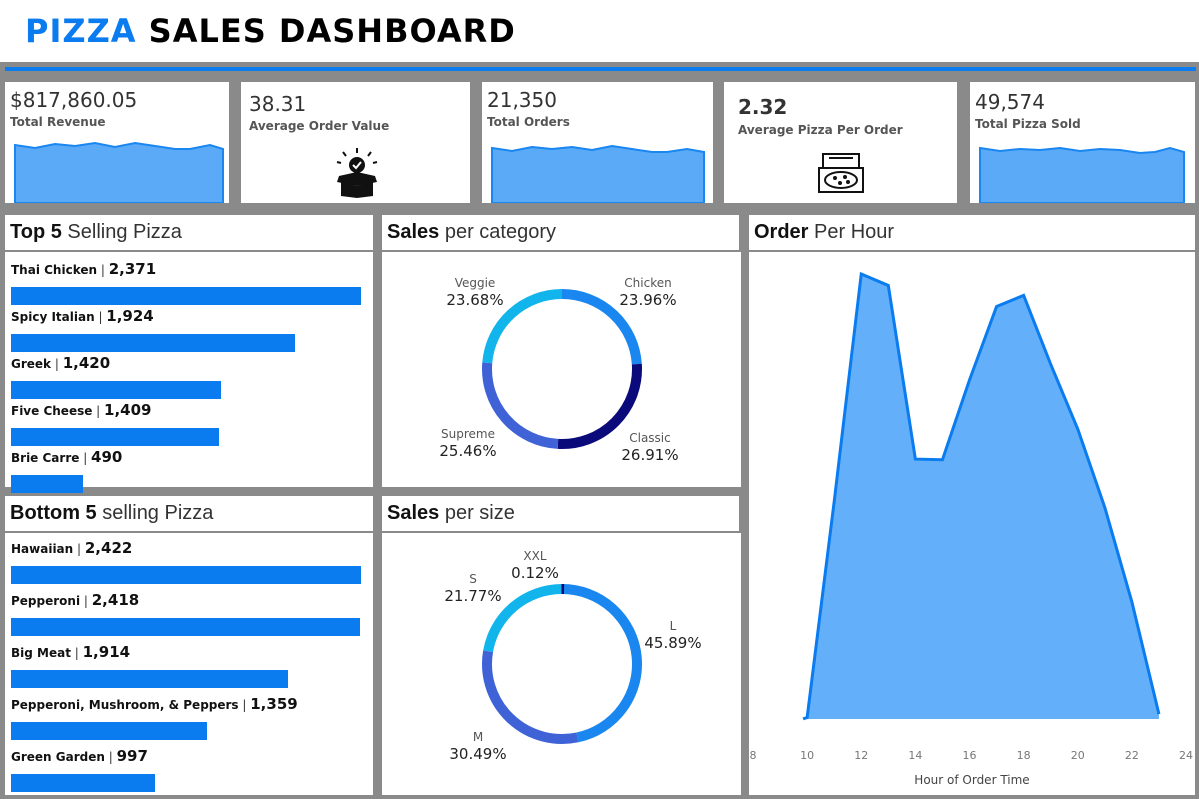 This screenshot has height=799, width=1199. I want to click on donut-slice-classic, so click(599, 406).